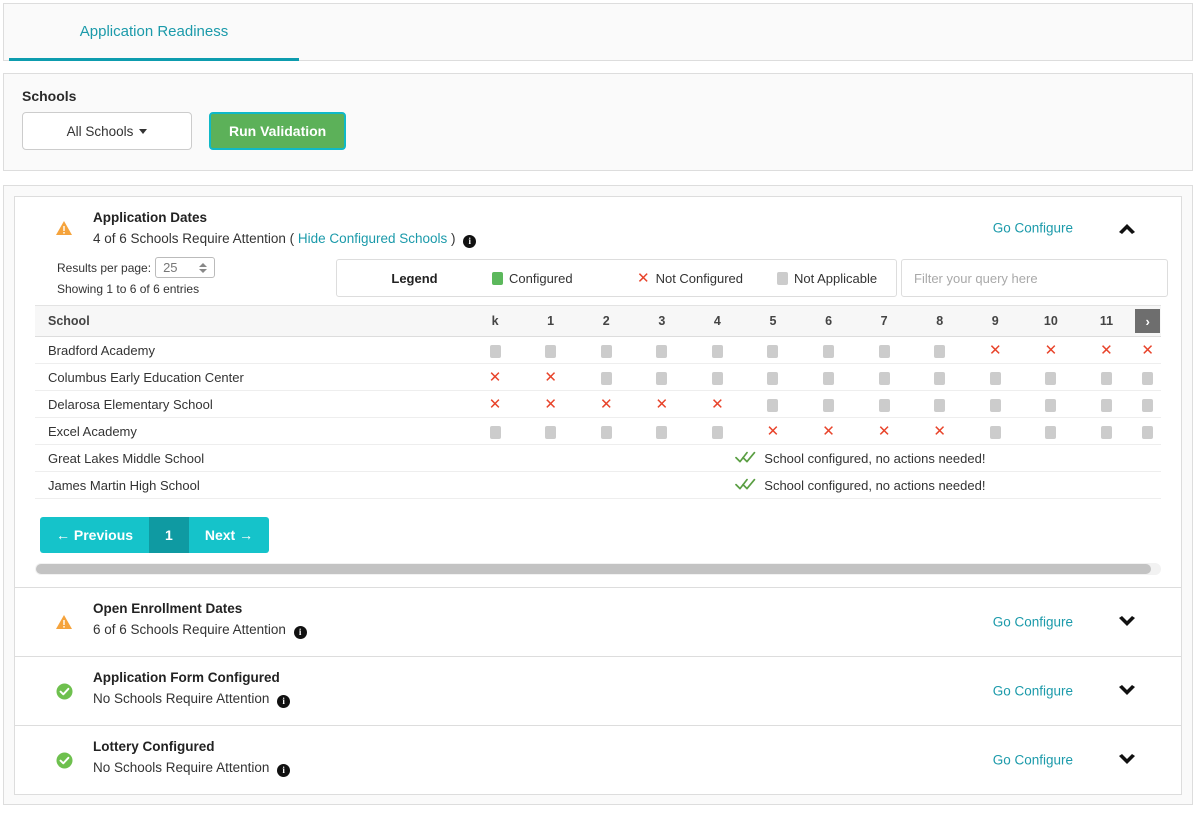  I want to click on tab-application-readiness: Application Readiness, so click(154, 32).